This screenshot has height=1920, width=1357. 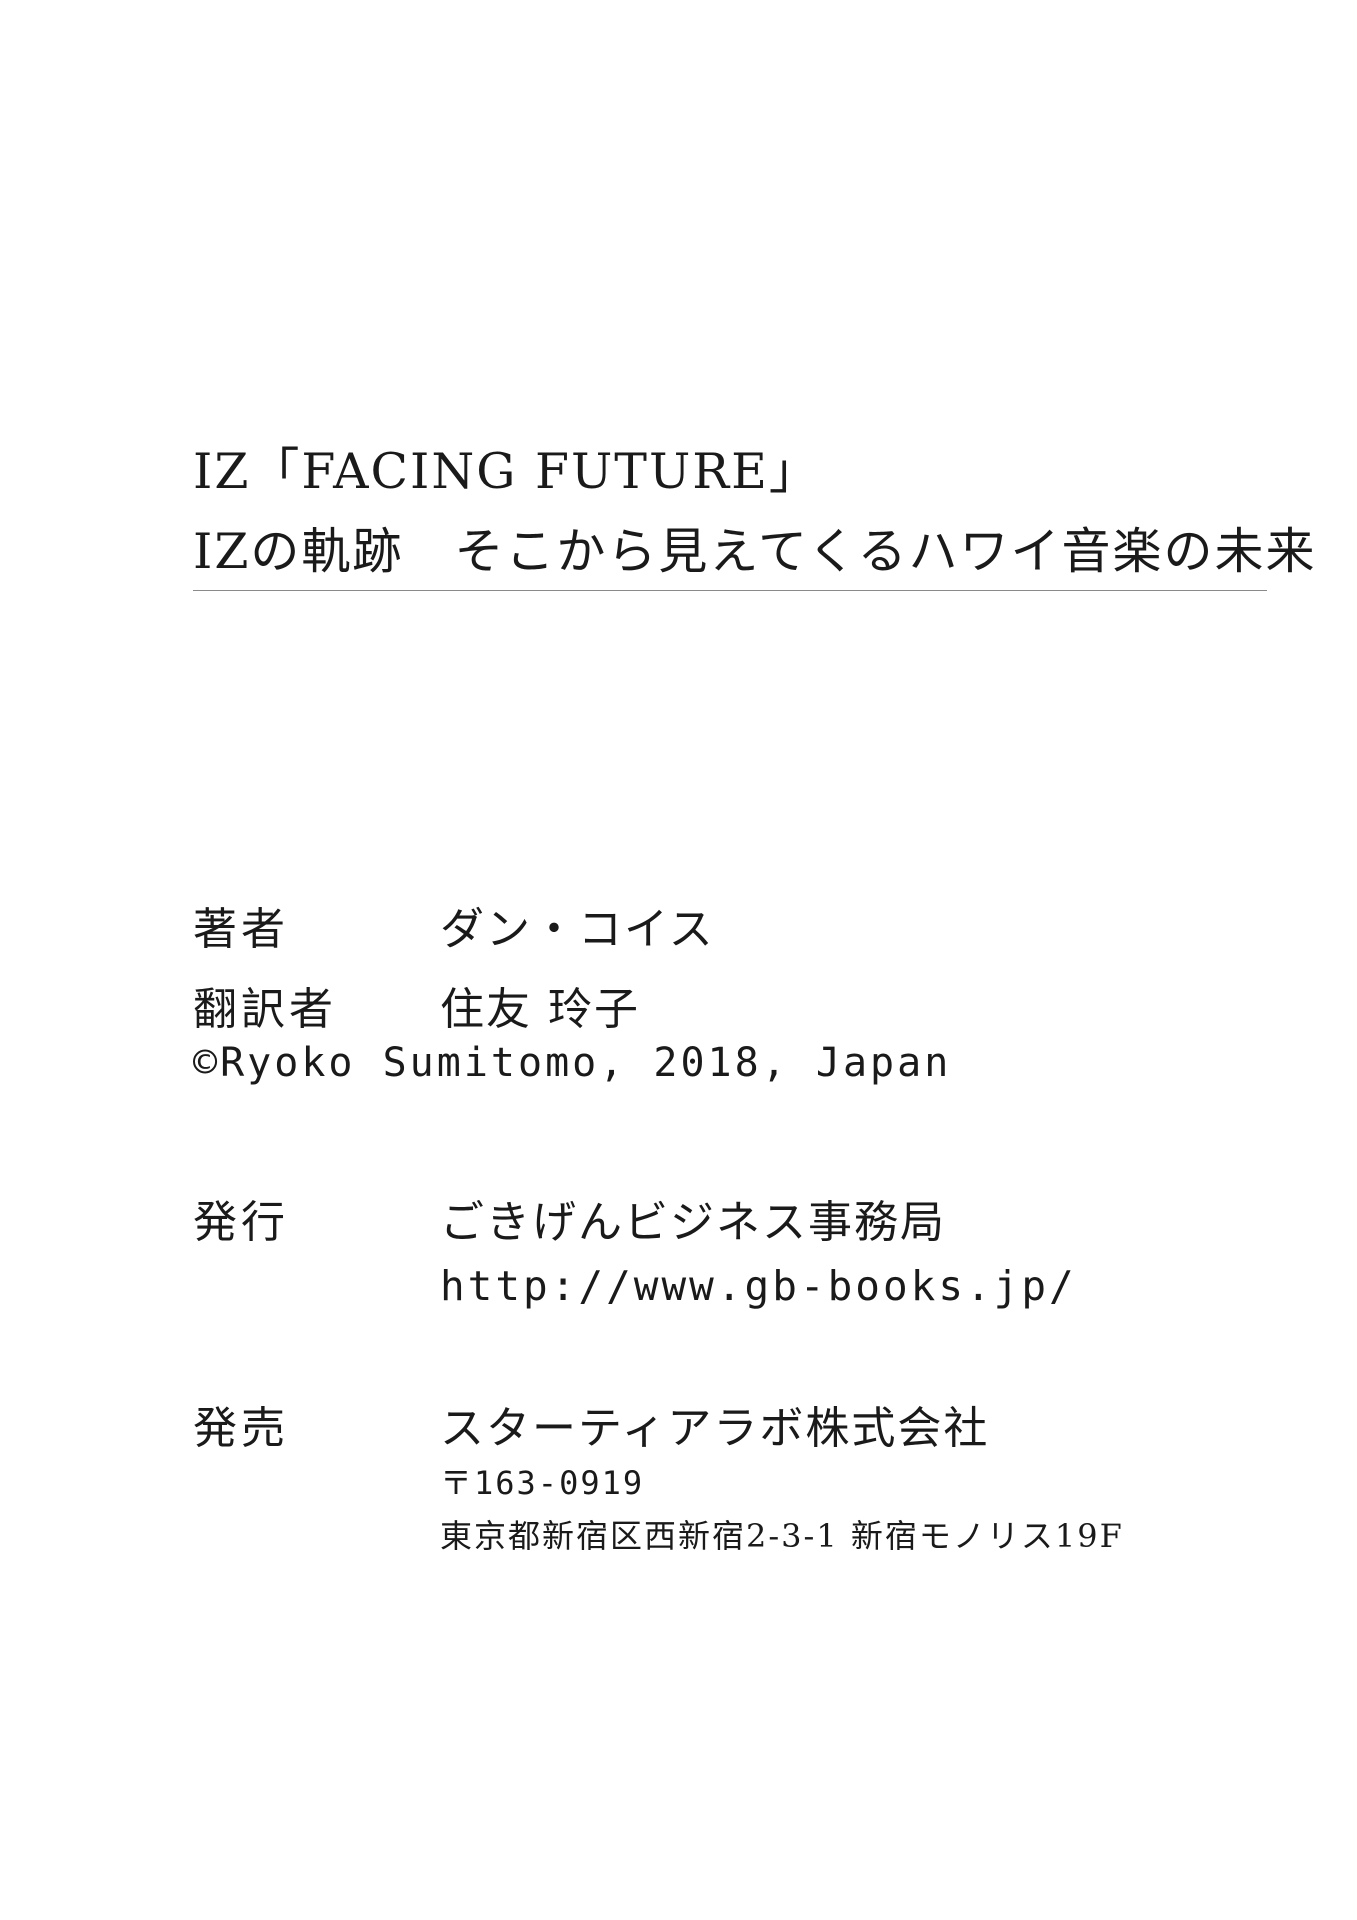 What do you see at coordinates (577, 929) in the screenshot?
I see `author-name: ダン・コイス` at bounding box center [577, 929].